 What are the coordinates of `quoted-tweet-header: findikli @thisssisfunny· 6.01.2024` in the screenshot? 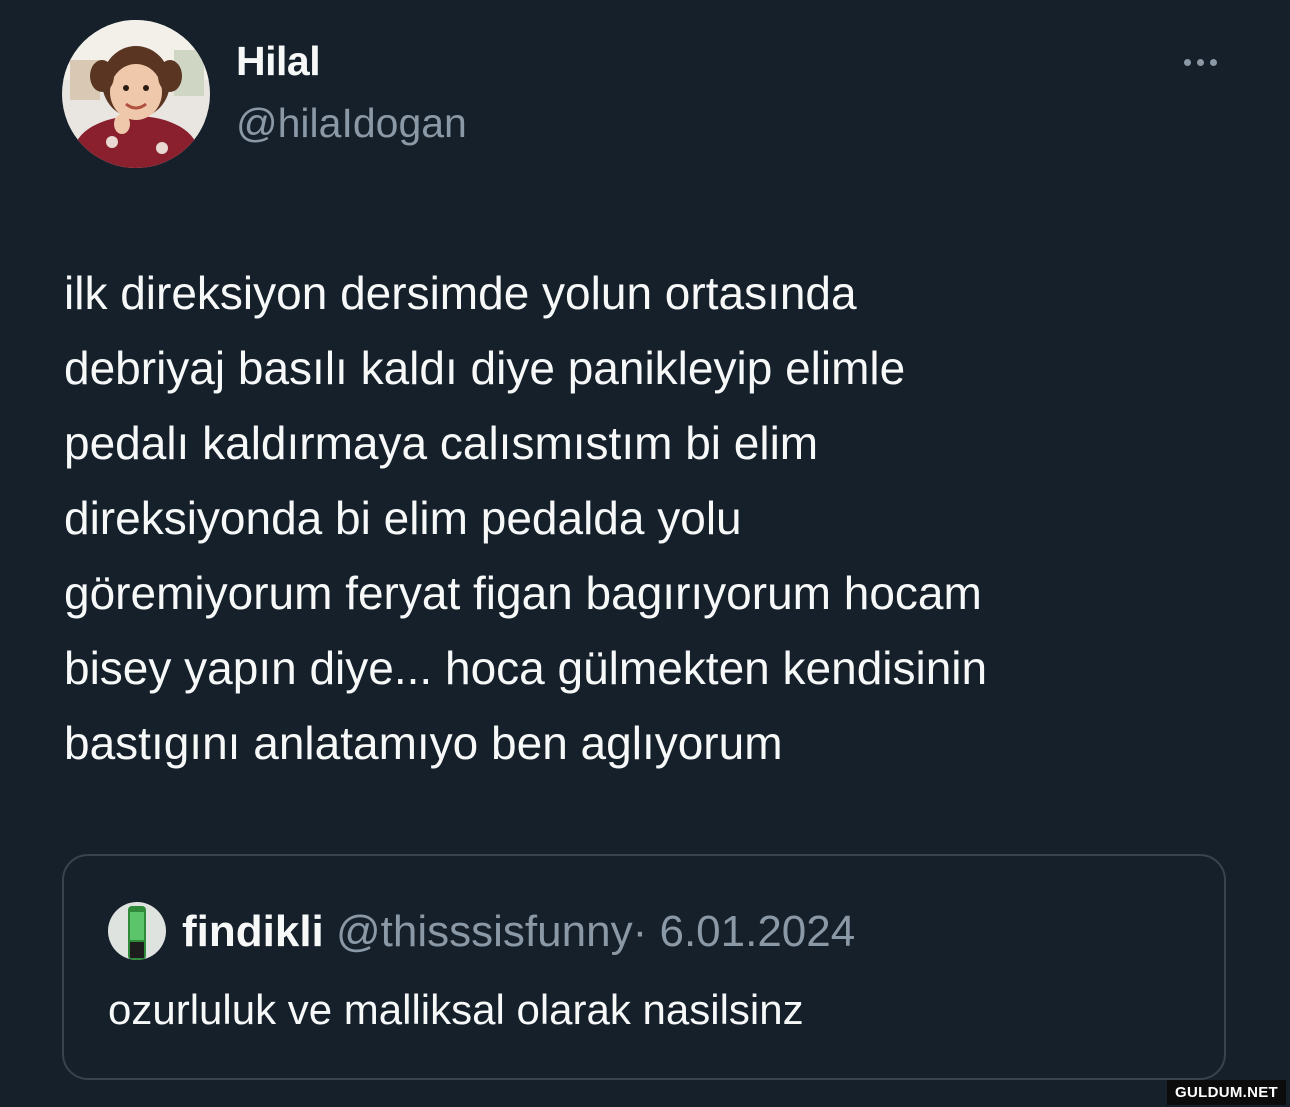 It's located at (518, 932).